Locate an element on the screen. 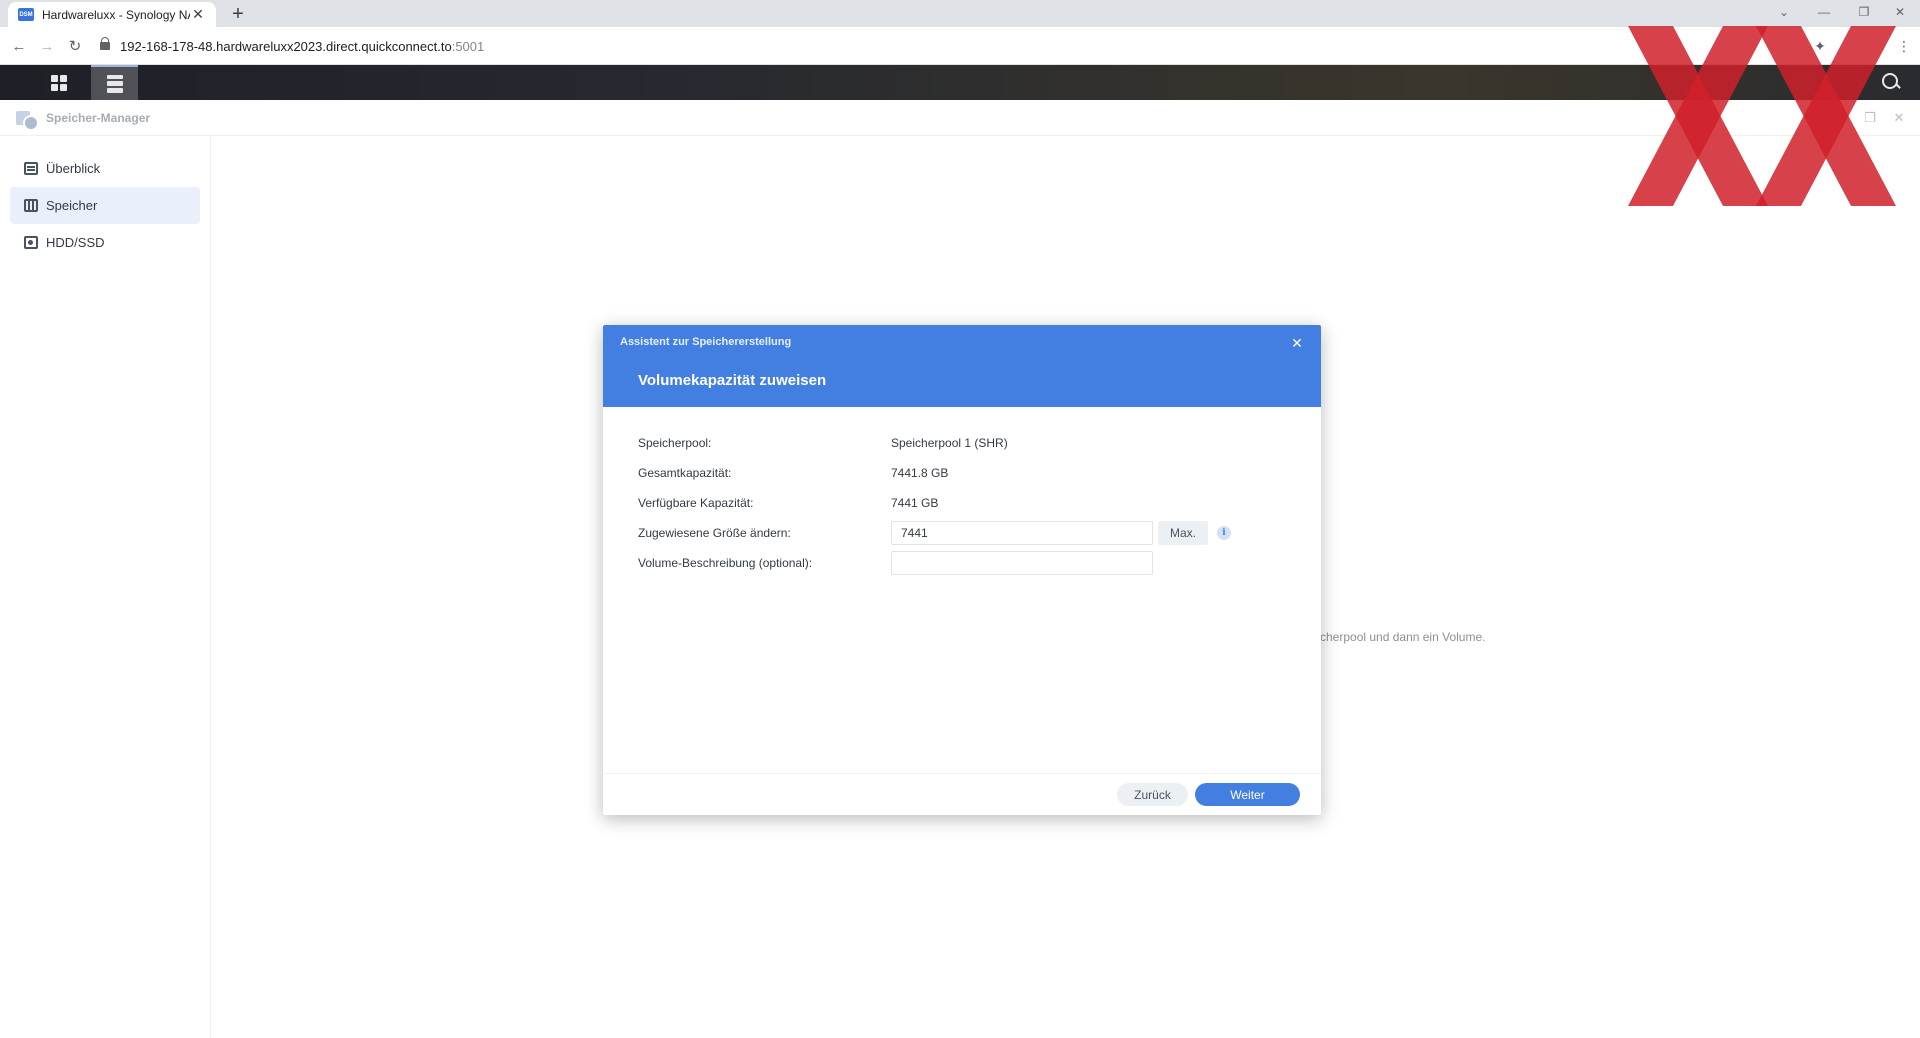 The image size is (1920, 1038). reload-icon: ↻ is located at coordinates (75, 46).